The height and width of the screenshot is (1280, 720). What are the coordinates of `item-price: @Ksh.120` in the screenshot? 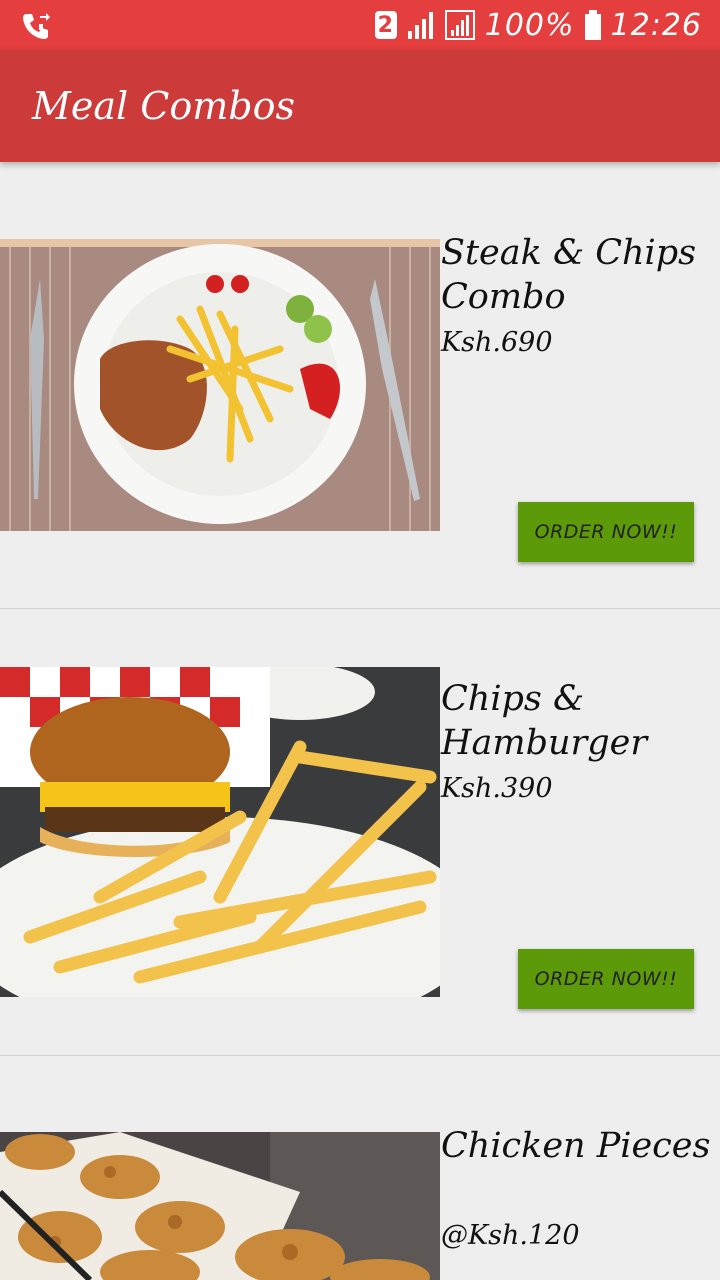 It's located at (510, 1235).